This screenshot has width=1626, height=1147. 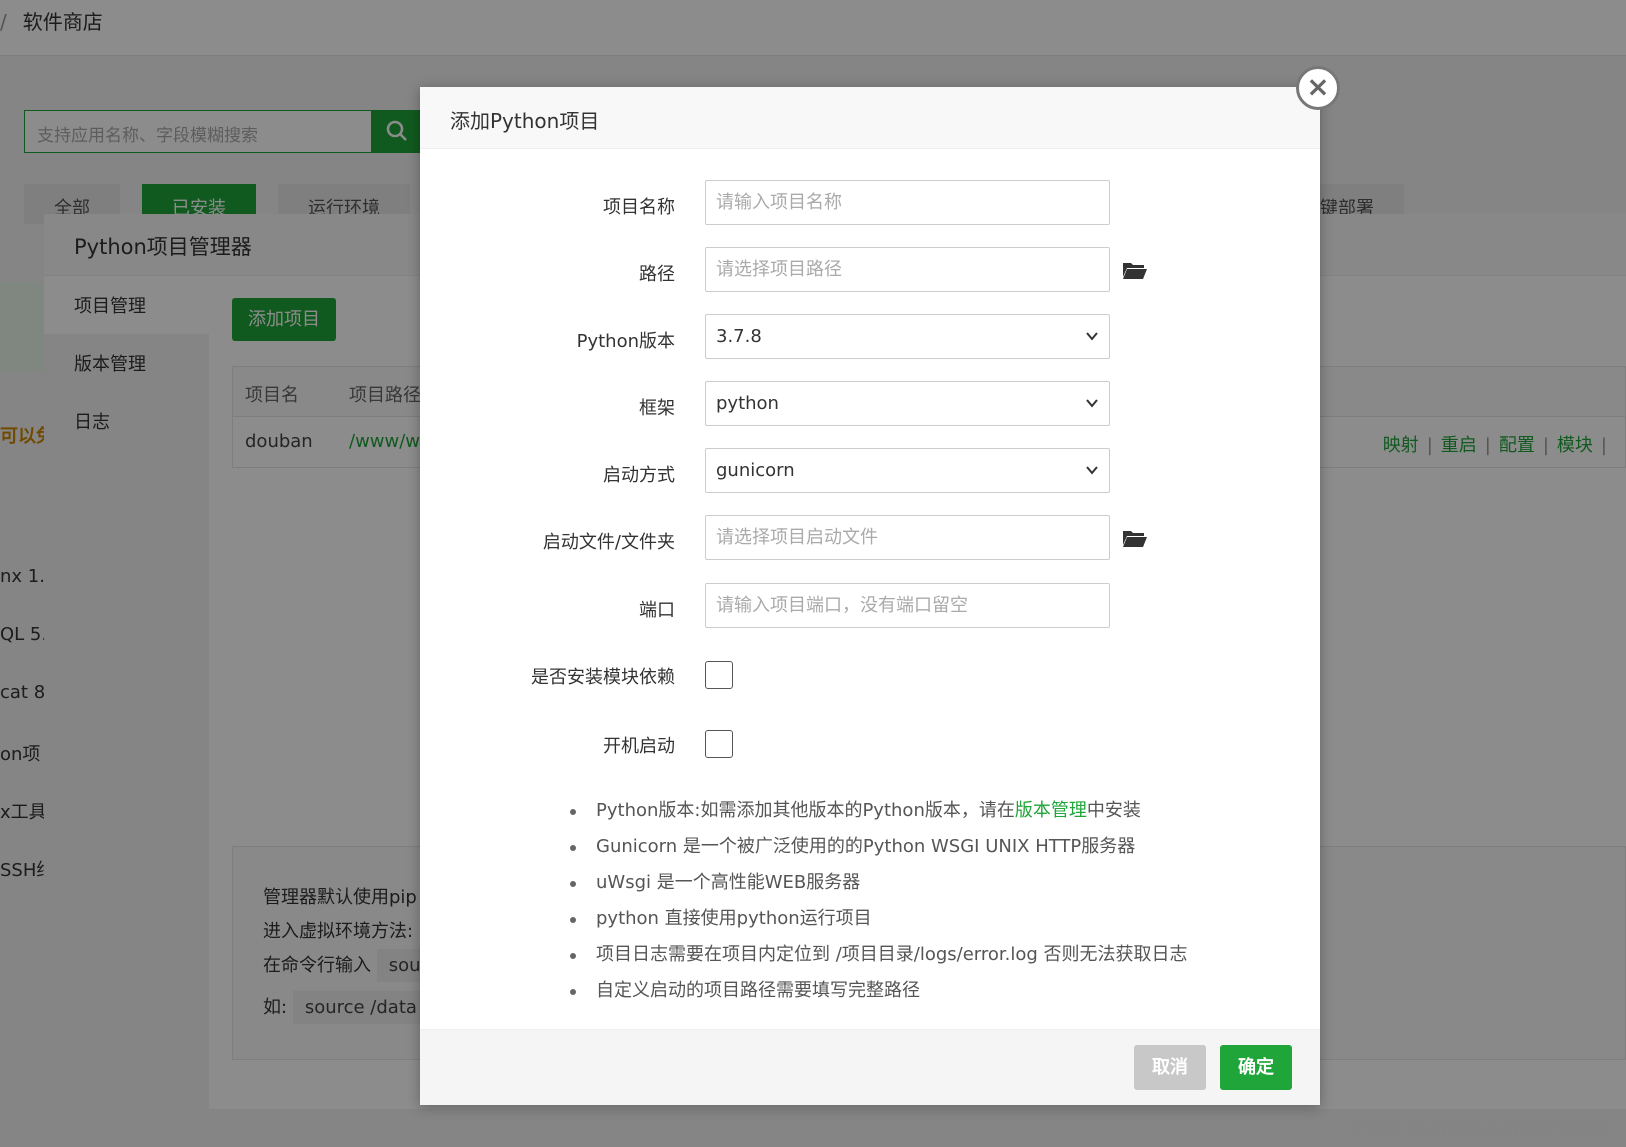 What do you see at coordinates (639, 207) in the screenshot?
I see `project-name-label: 项目名称` at bounding box center [639, 207].